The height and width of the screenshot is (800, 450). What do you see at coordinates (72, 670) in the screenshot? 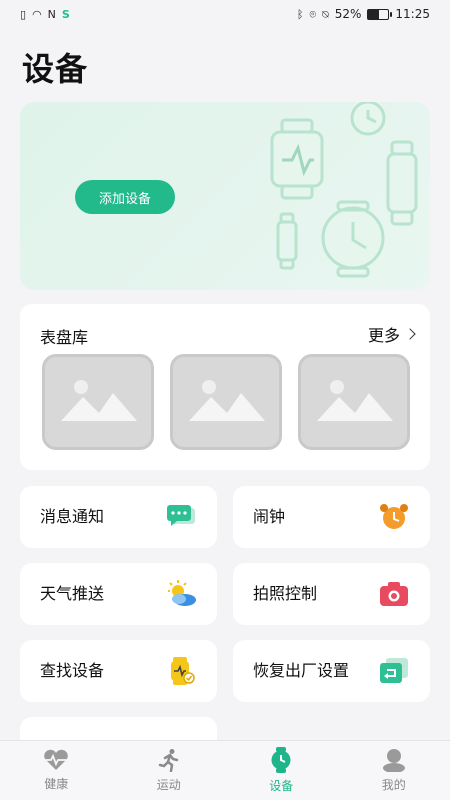
I see `tile-label: 查找设备` at bounding box center [72, 670].